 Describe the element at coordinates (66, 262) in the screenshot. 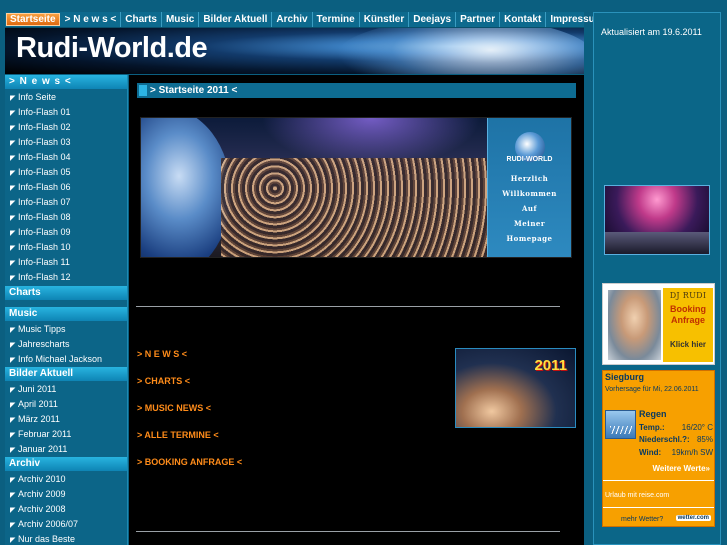

I see `sidebar-item-info-flash: ◤ Info-Flash 11` at that location.